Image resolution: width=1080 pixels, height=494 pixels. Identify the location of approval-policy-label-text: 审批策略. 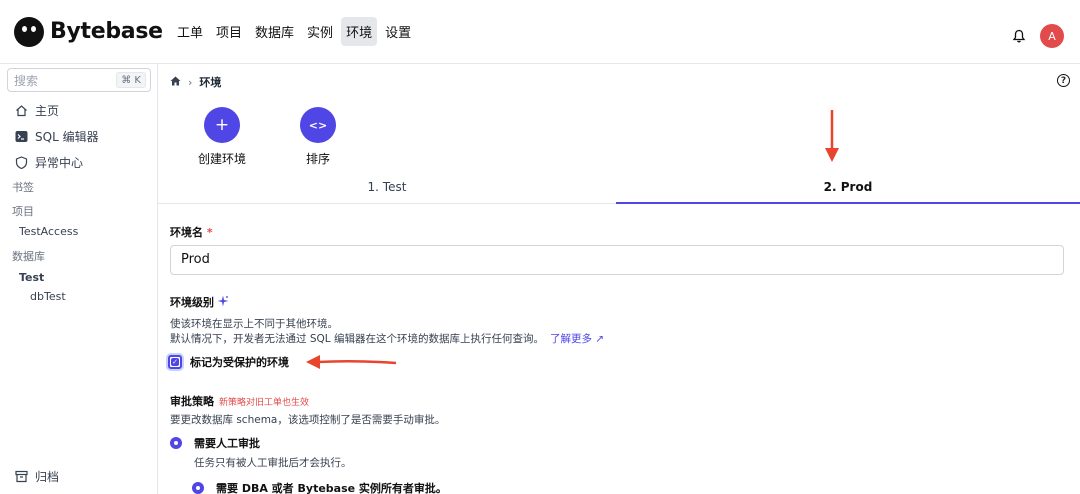
(192, 401).